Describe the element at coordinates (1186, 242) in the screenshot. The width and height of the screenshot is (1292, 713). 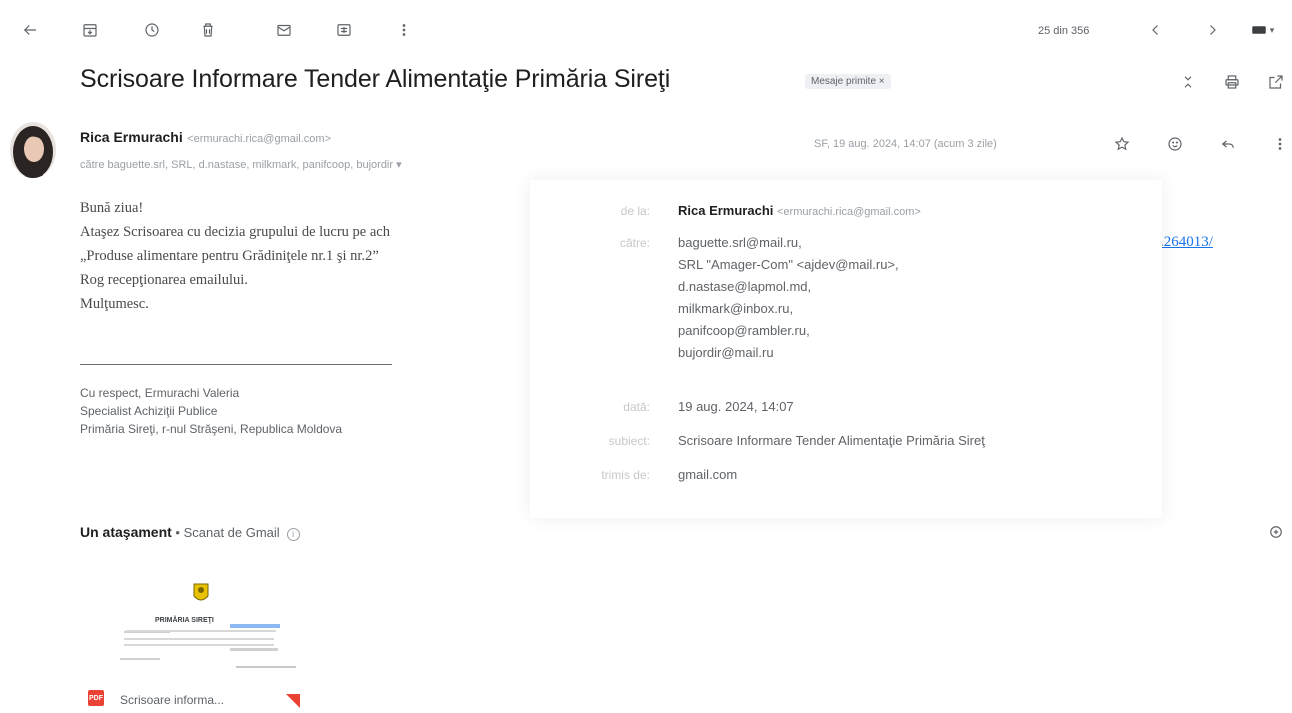
I see `body-link: .264013/` at that location.